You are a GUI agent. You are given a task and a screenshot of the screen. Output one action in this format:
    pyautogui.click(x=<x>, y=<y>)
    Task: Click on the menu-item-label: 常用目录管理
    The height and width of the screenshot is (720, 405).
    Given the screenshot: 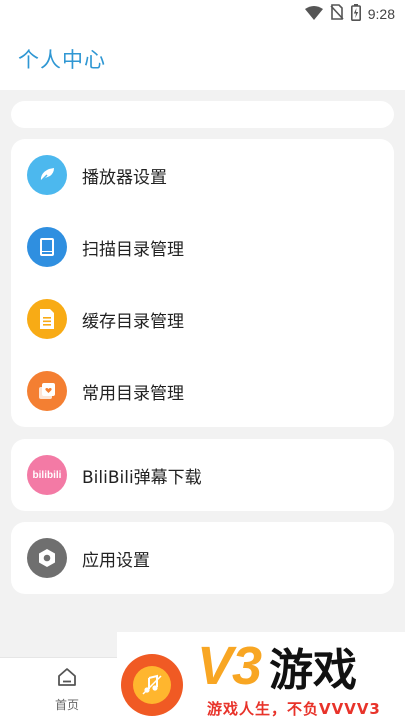 What is the action you would take?
    pyautogui.click(x=133, y=393)
    